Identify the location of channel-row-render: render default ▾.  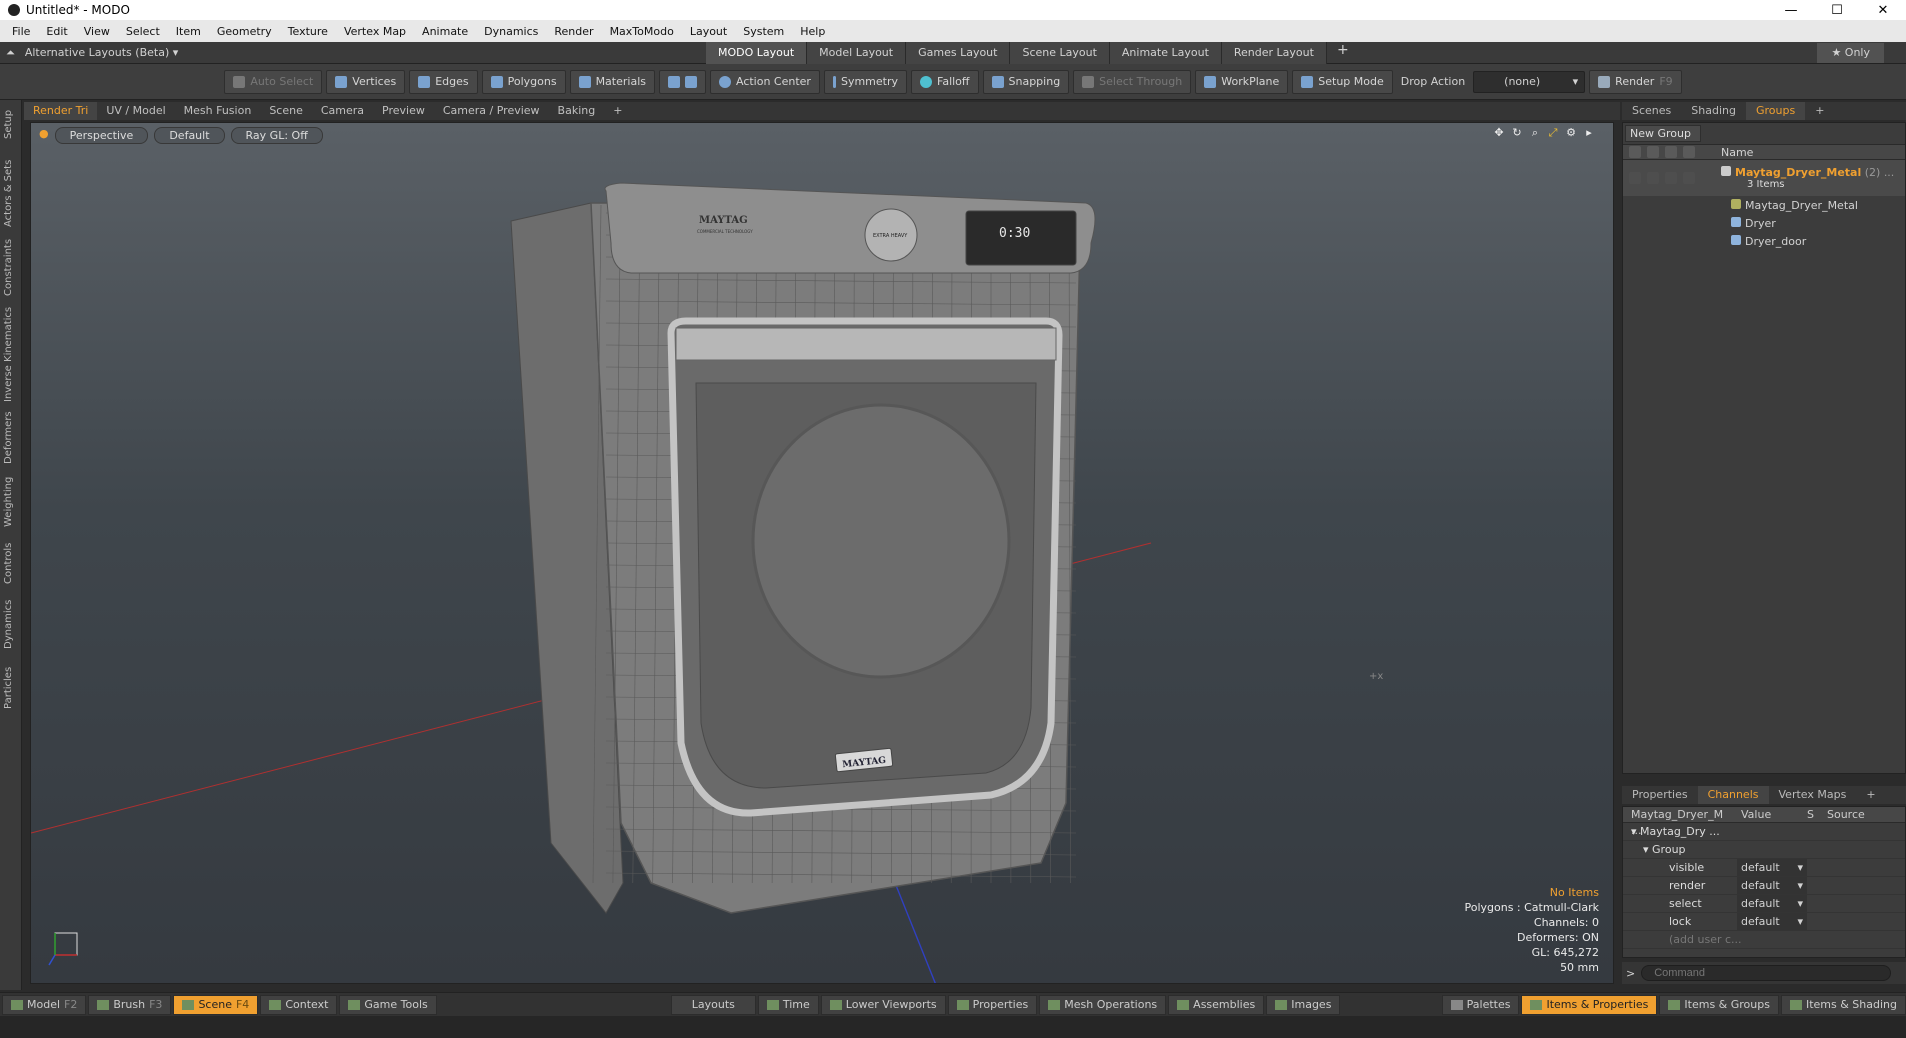
(1764, 886).